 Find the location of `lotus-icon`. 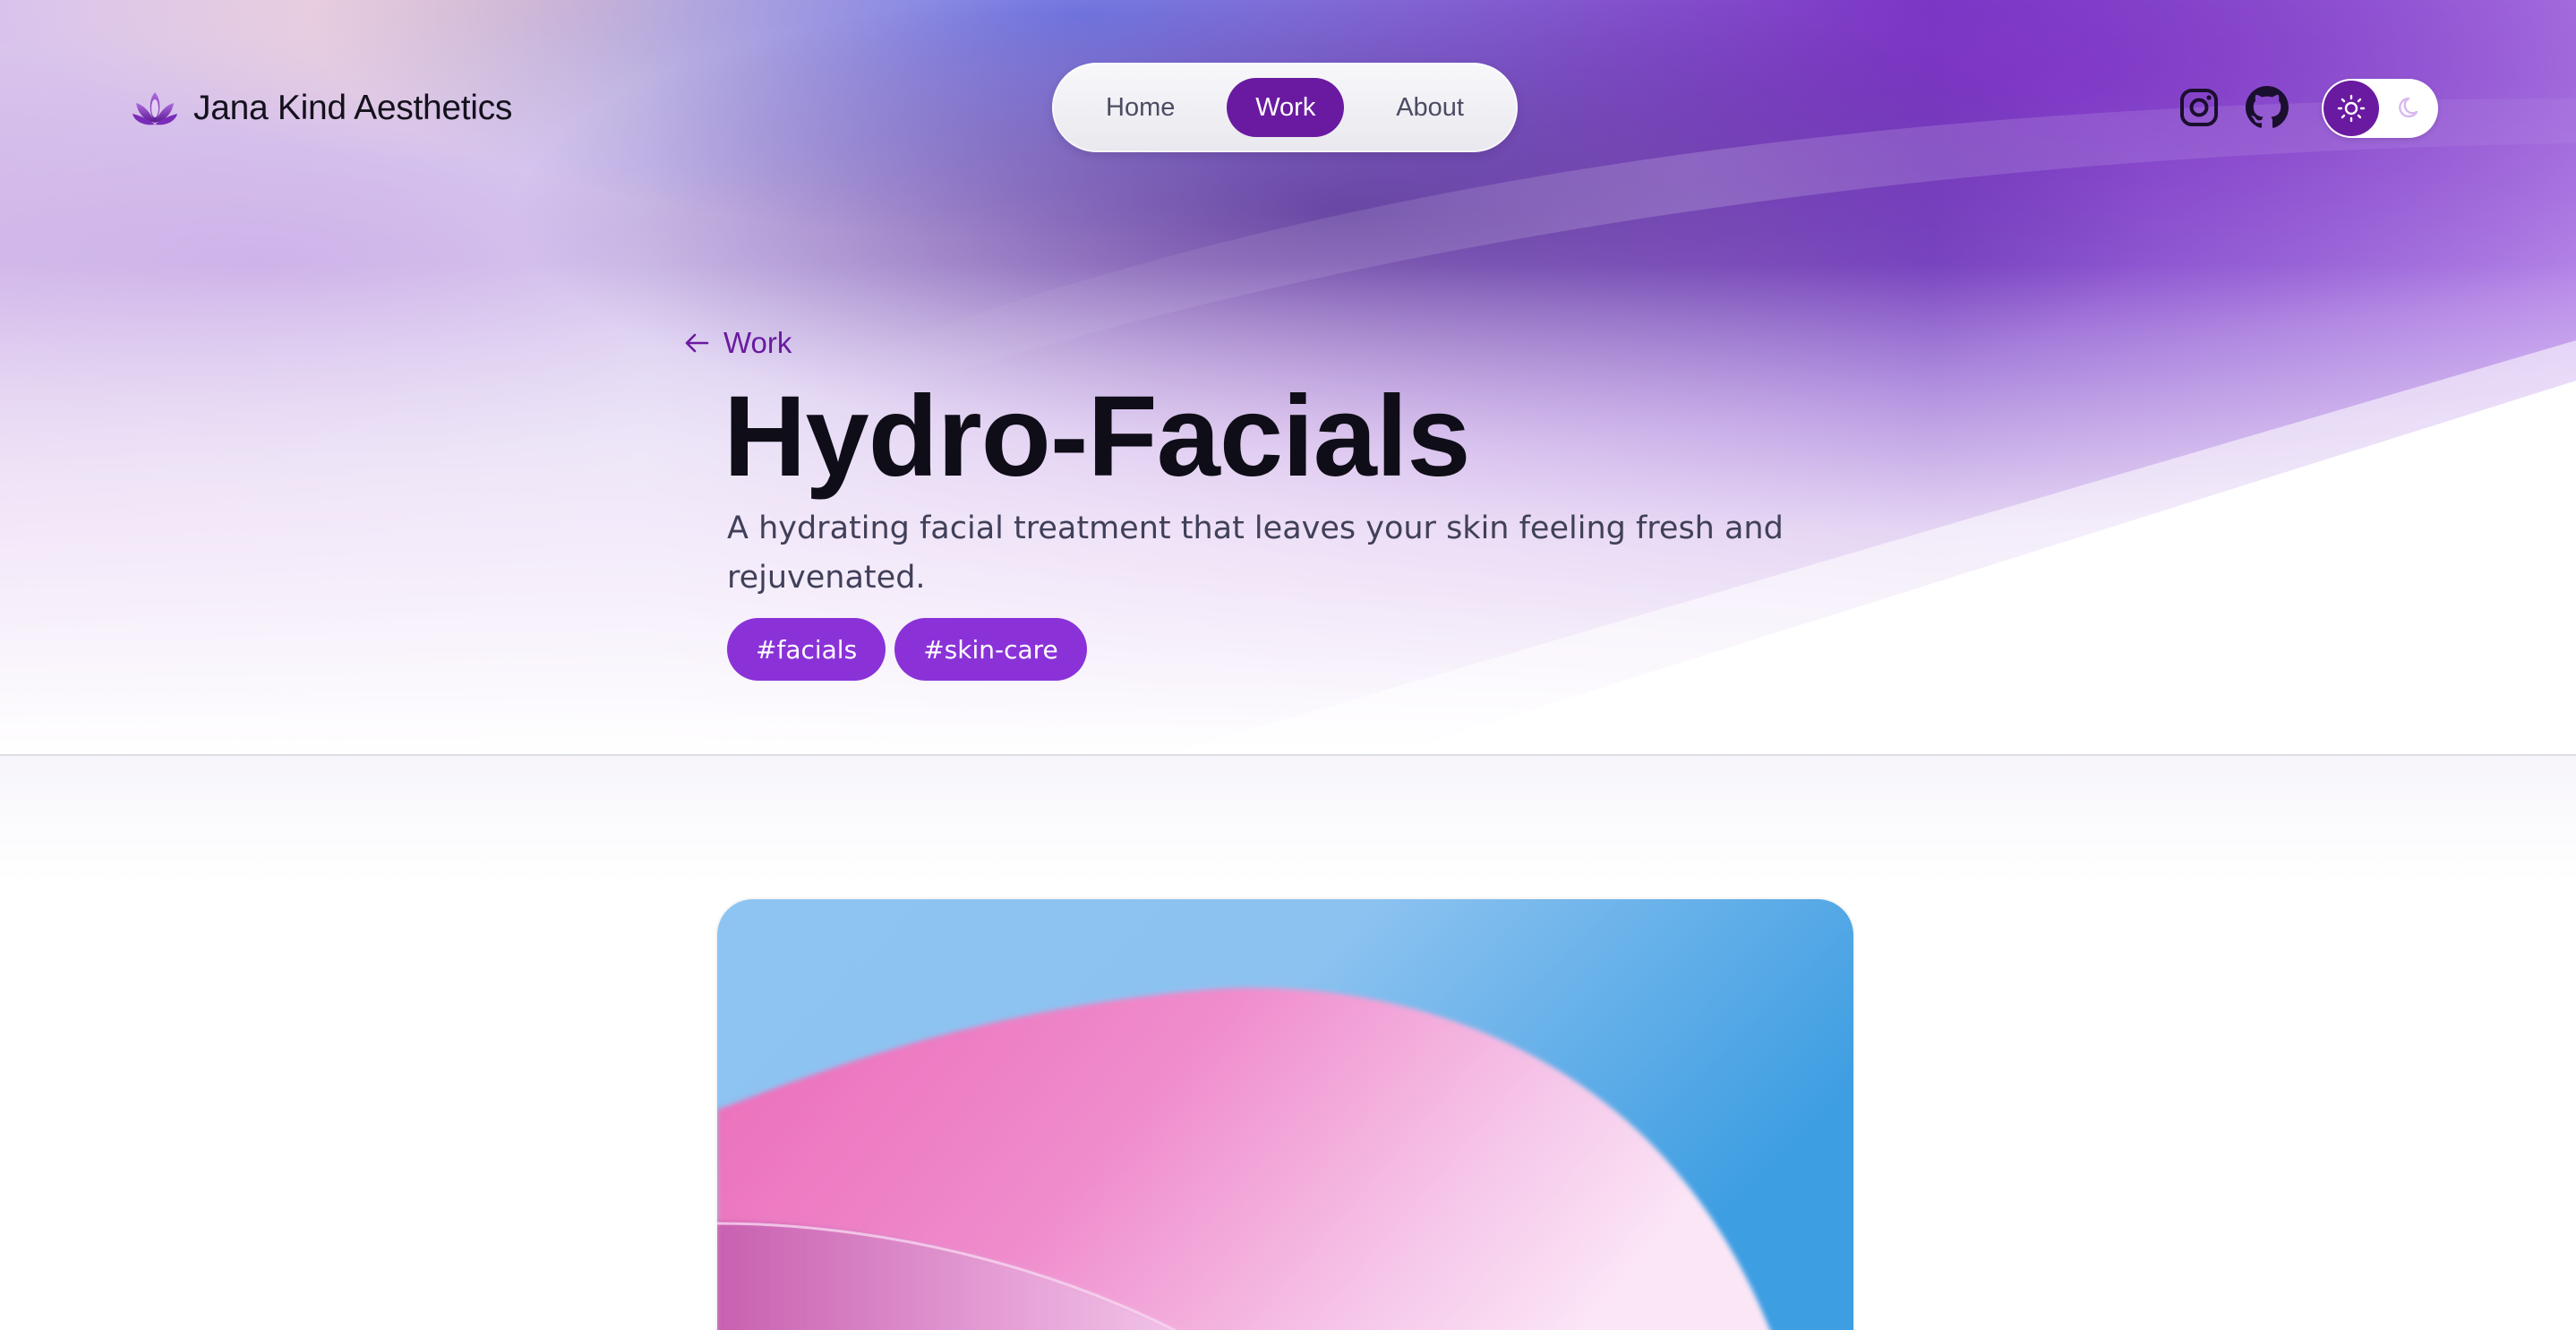

lotus-icon is located at coordinates (155, 109).